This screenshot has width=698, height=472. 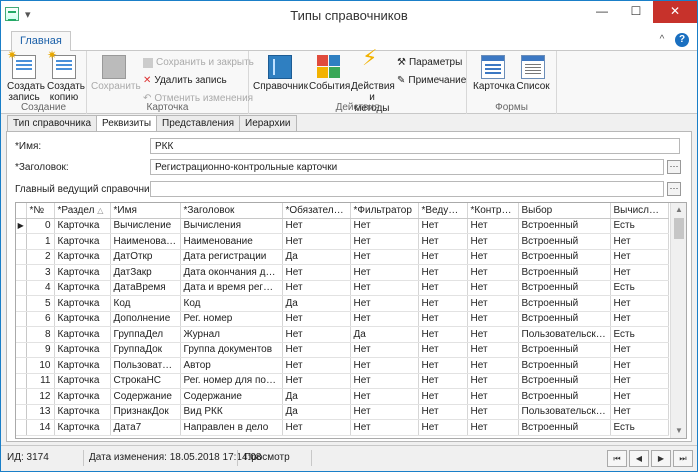 What do you see at coordinates (145, 319) in the screenshot?
I see `cell-name: Дополнение` at bounding box center [145, 319].